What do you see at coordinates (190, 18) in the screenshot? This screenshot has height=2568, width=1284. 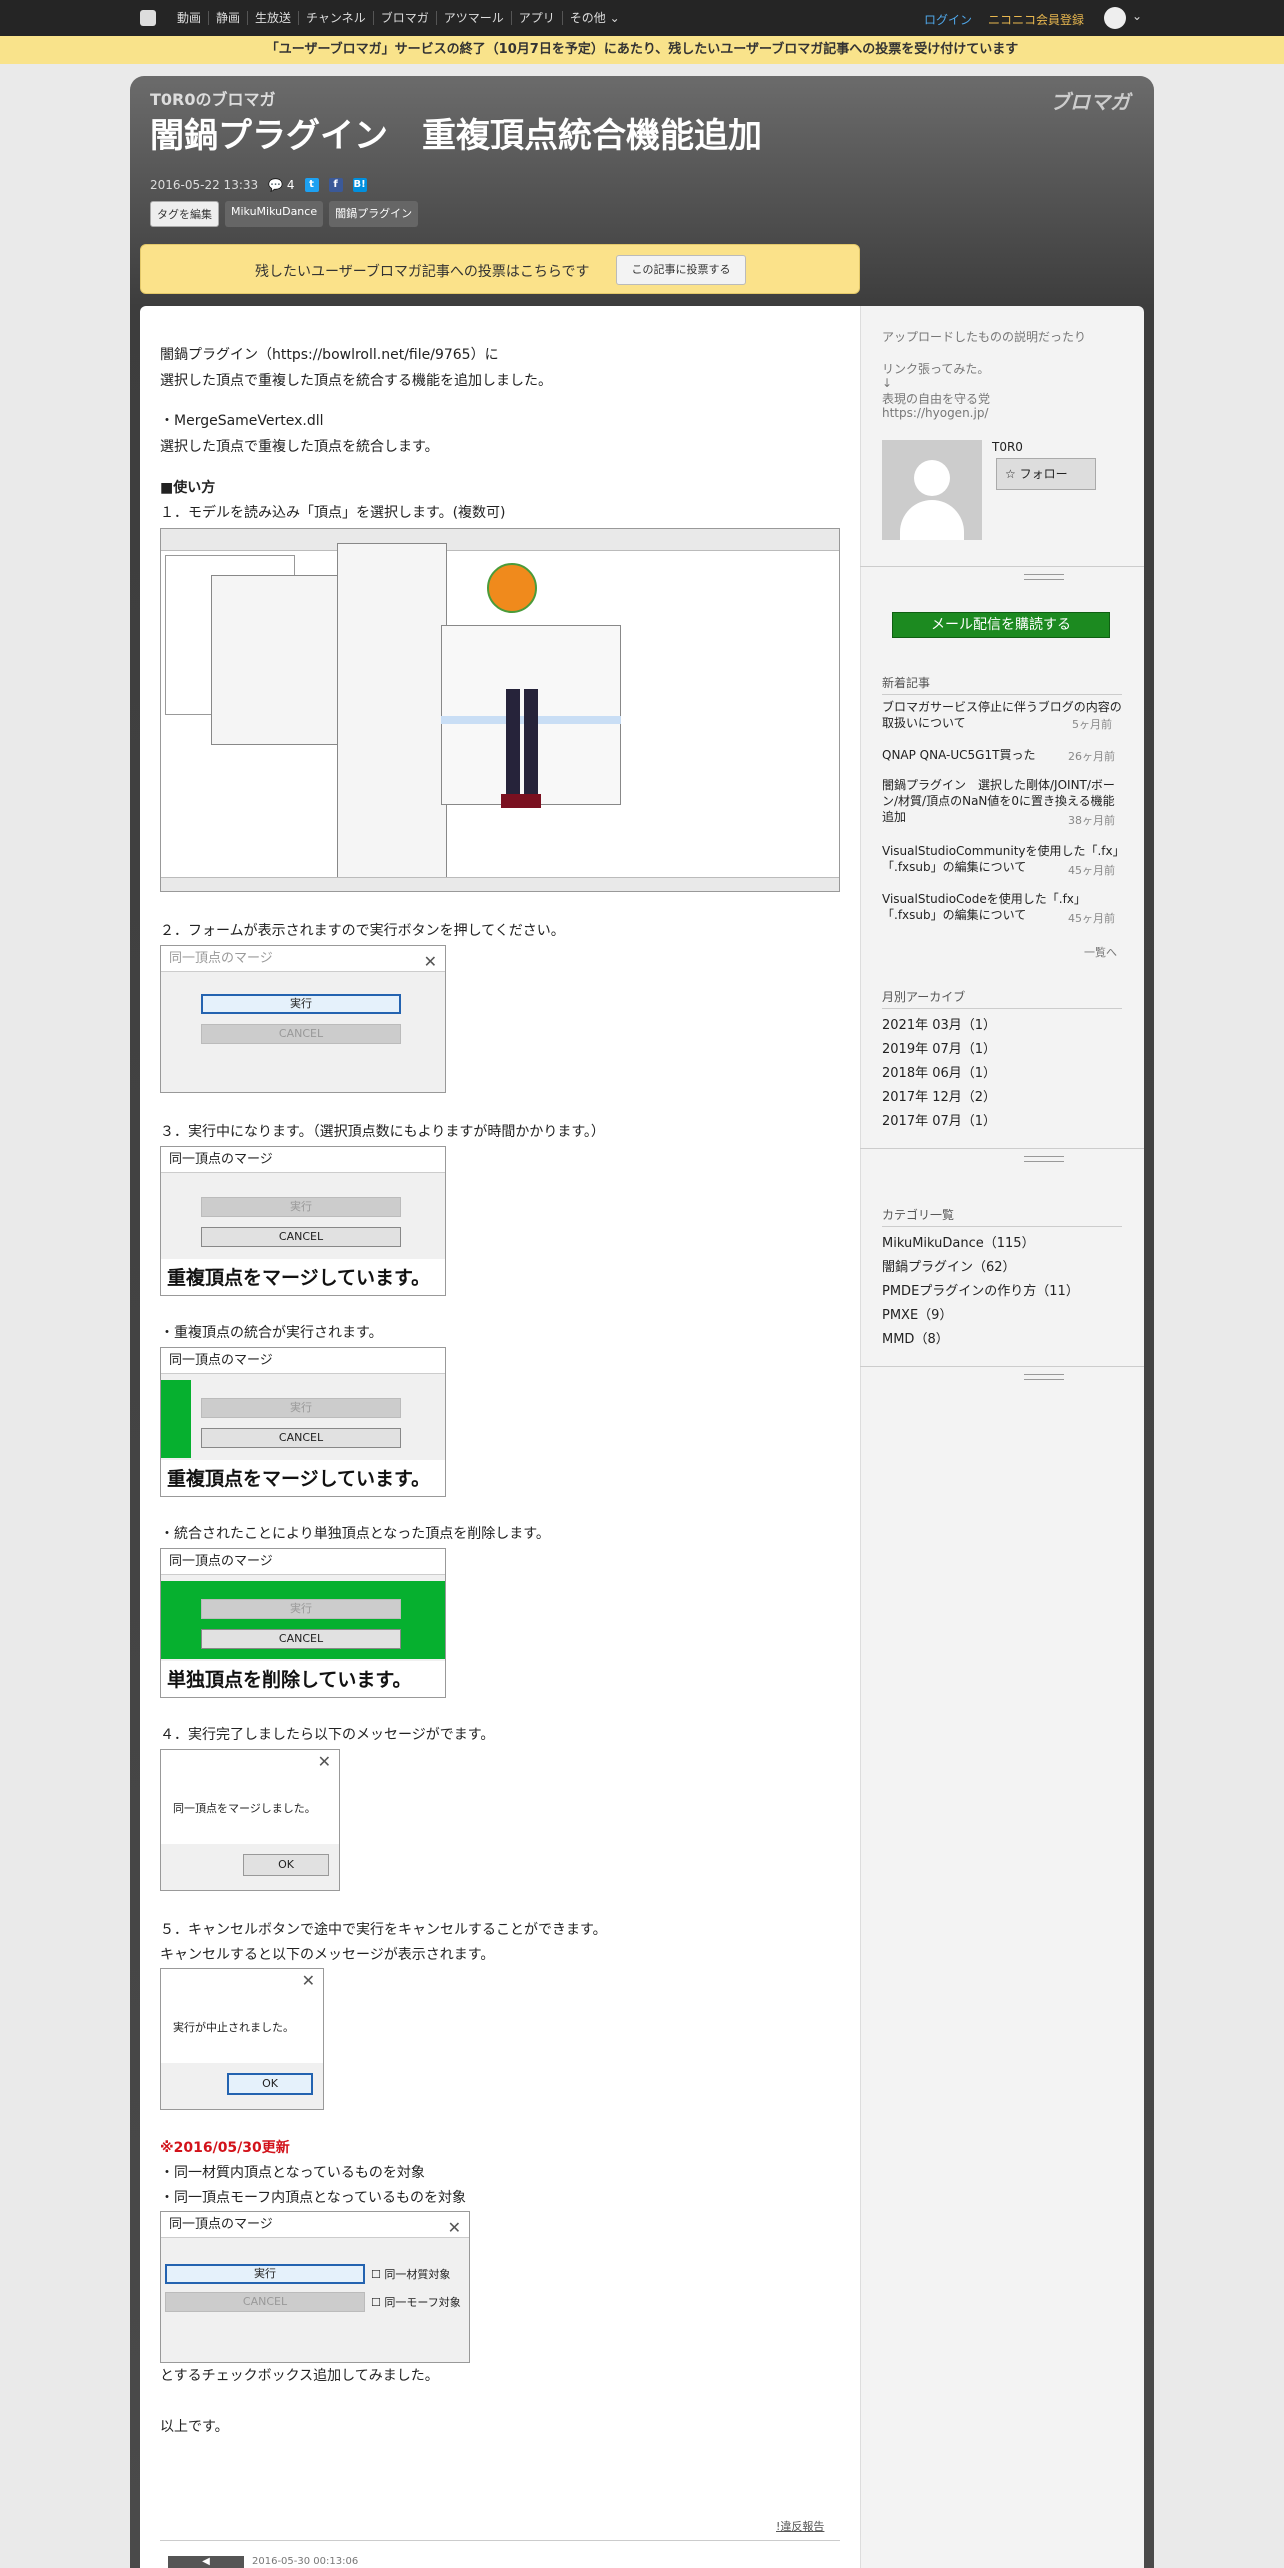 I see `nav-douga: 動画` at bounding box center [190, 18].